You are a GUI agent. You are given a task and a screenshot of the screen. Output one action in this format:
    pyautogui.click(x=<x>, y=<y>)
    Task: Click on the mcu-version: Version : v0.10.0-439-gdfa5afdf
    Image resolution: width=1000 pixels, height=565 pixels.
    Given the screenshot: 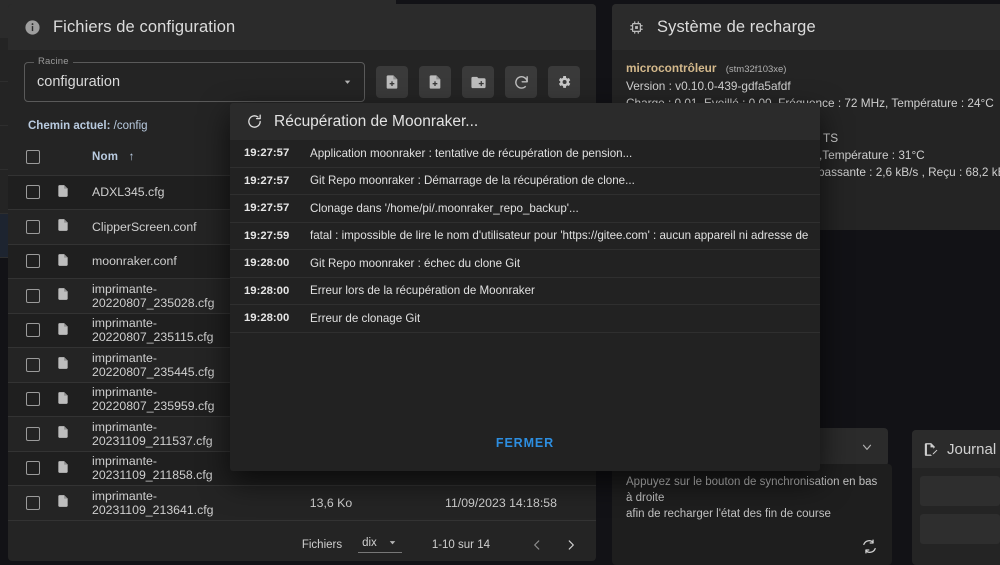 What is the action you would take?
    pyautogui.click(x=708, y=86)
    